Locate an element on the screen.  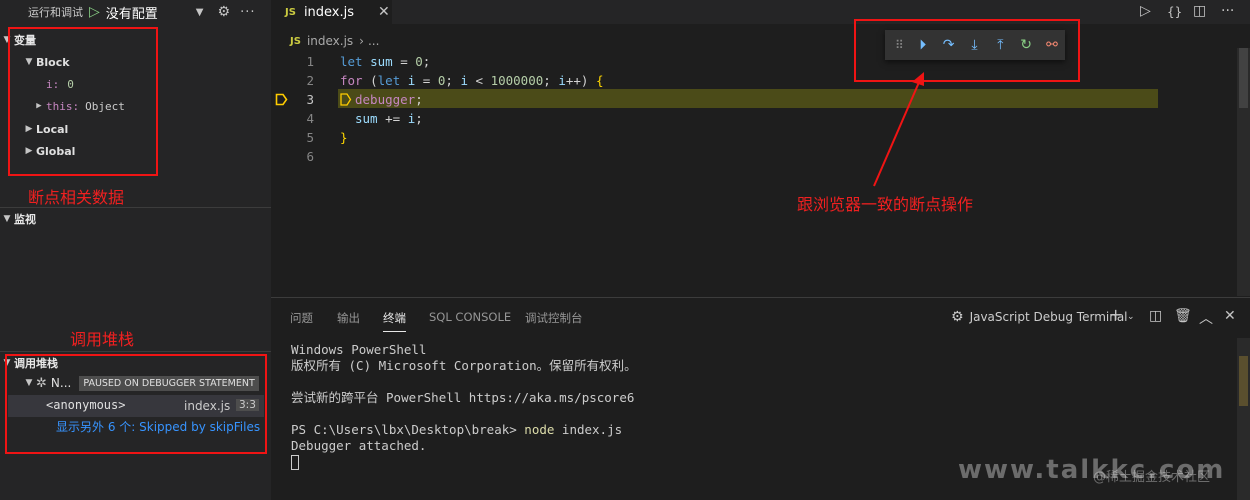
code-line-5: 5 } is located at coordinates (721, 137).